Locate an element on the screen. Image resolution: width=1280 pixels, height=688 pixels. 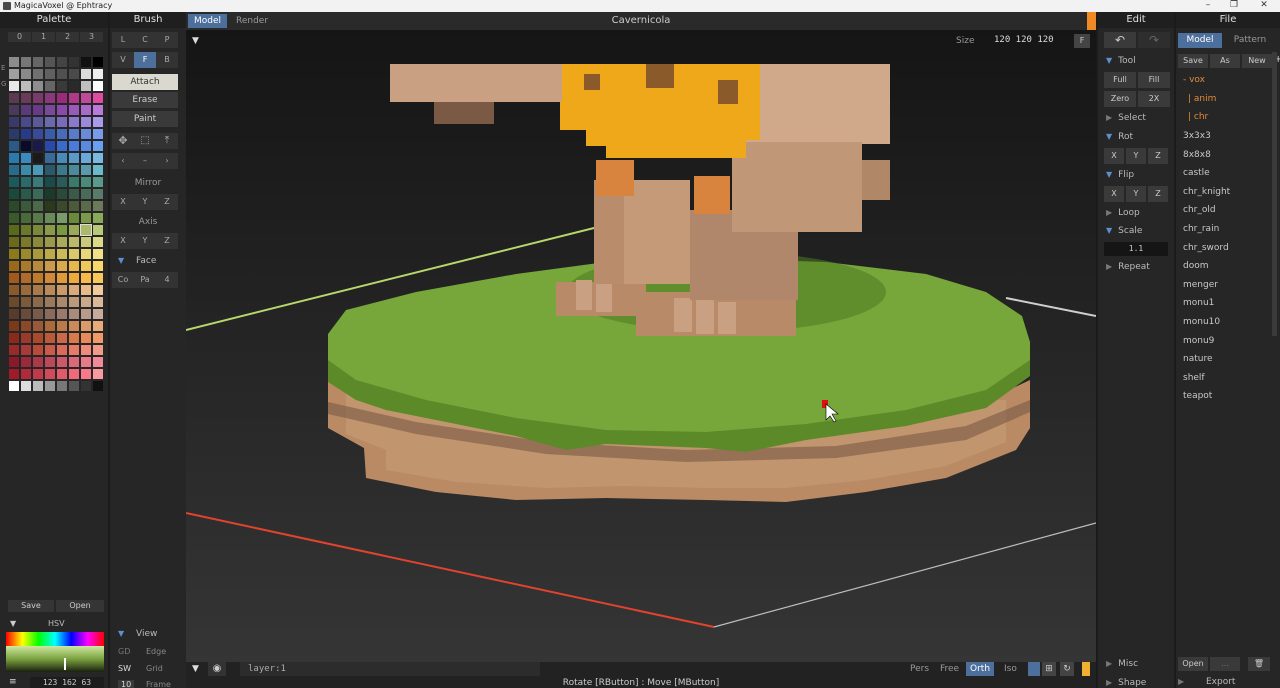
file-item: monu9 is located at coordinates (1198, 341).